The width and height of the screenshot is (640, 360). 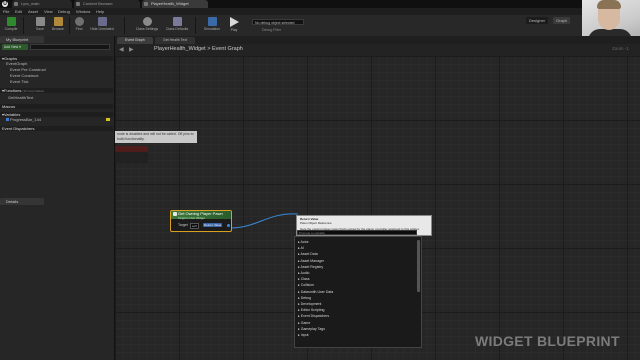 What do you see at coordinates (11, 21) in the screenshot?
I see `compile-icon` at bounding box center [11, 21].